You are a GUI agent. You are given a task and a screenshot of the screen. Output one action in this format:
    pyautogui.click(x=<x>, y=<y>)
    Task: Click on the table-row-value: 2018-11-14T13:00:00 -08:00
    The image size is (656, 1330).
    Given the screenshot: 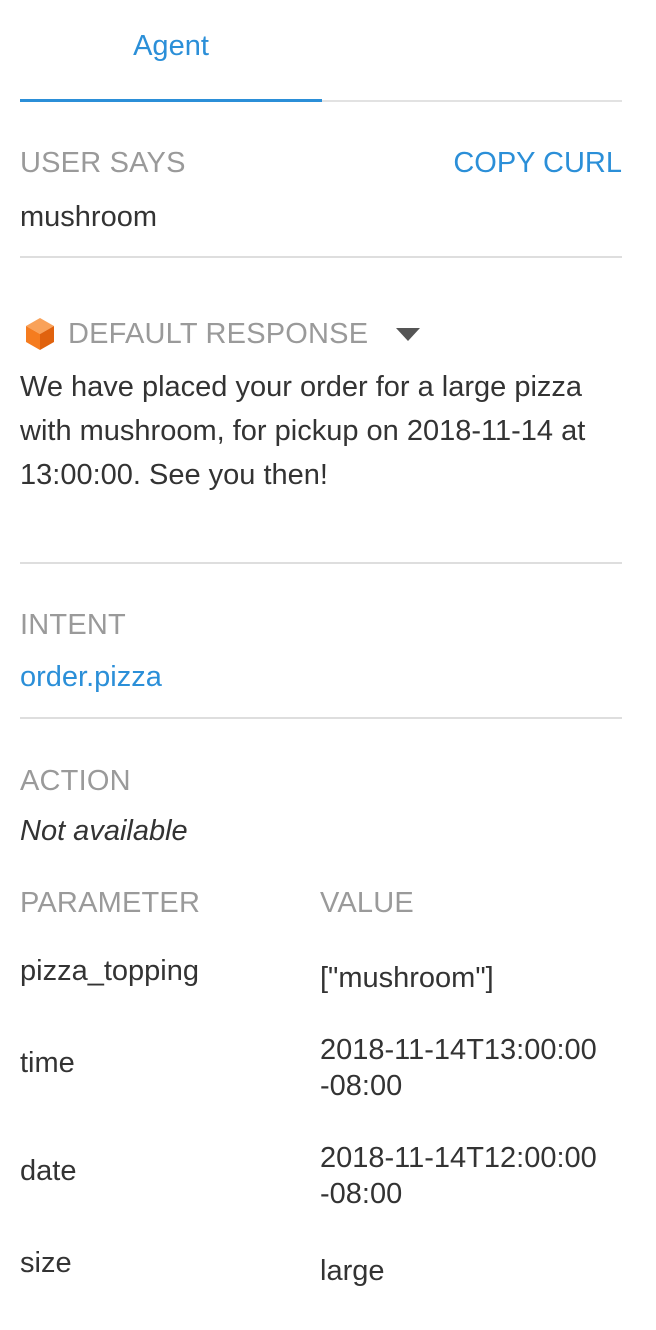 What is the action you would take?
    pyautogui.click(x=458, y=1068)
    